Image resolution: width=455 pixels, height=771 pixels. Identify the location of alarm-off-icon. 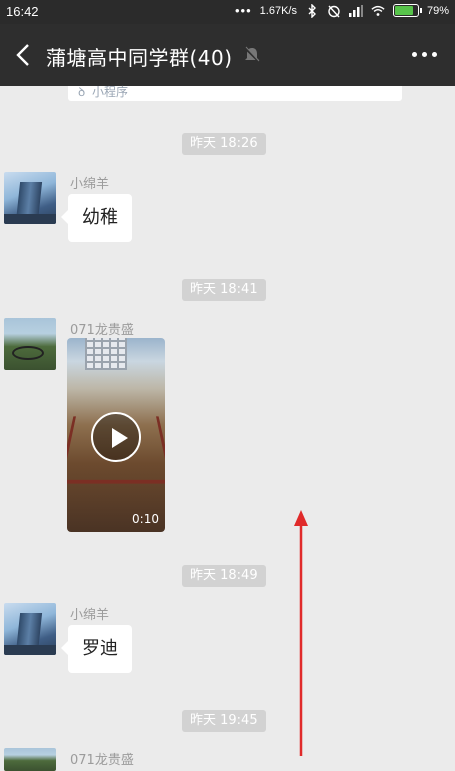
(334, 11).